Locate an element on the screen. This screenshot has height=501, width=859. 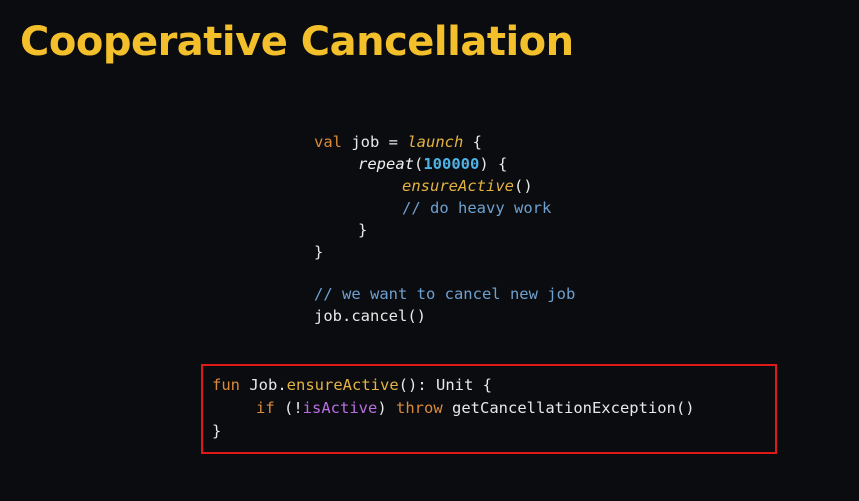
code-line-5: } is located at coordinates (363, 230).